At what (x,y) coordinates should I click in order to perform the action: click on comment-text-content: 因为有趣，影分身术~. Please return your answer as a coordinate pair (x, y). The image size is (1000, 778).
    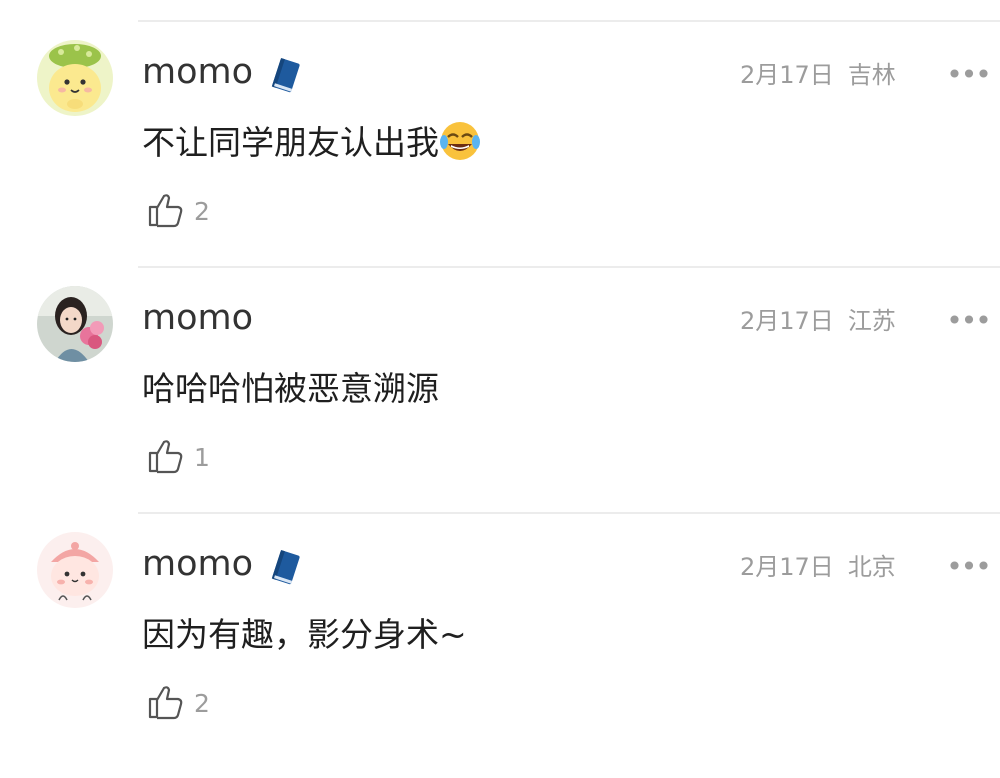
    Looking at the image, I should click on (304, 634).